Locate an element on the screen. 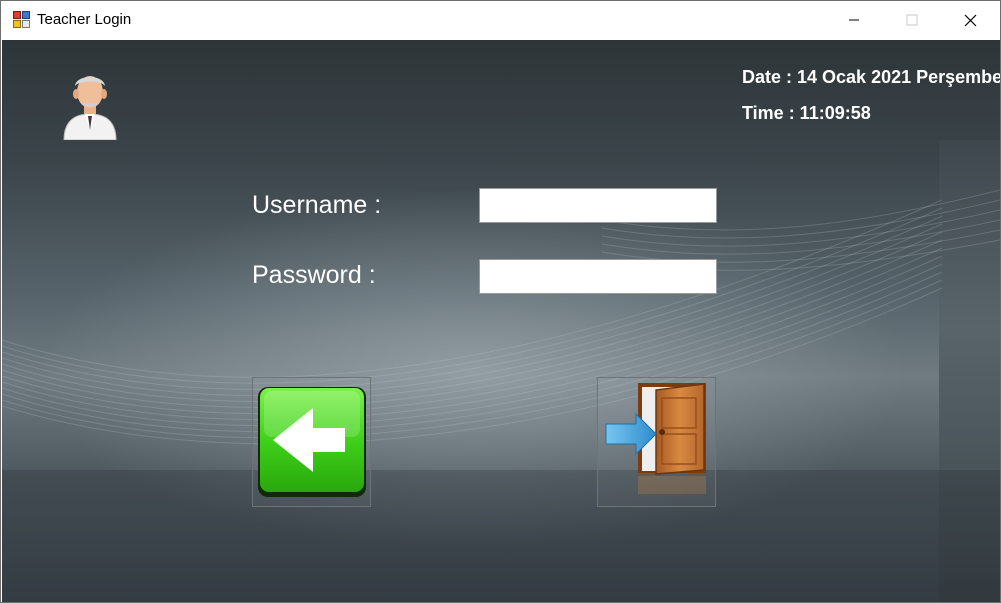 The width and height of the screenshot is (1001, 603). username-label: Username : is located at coordinates (317, 205).